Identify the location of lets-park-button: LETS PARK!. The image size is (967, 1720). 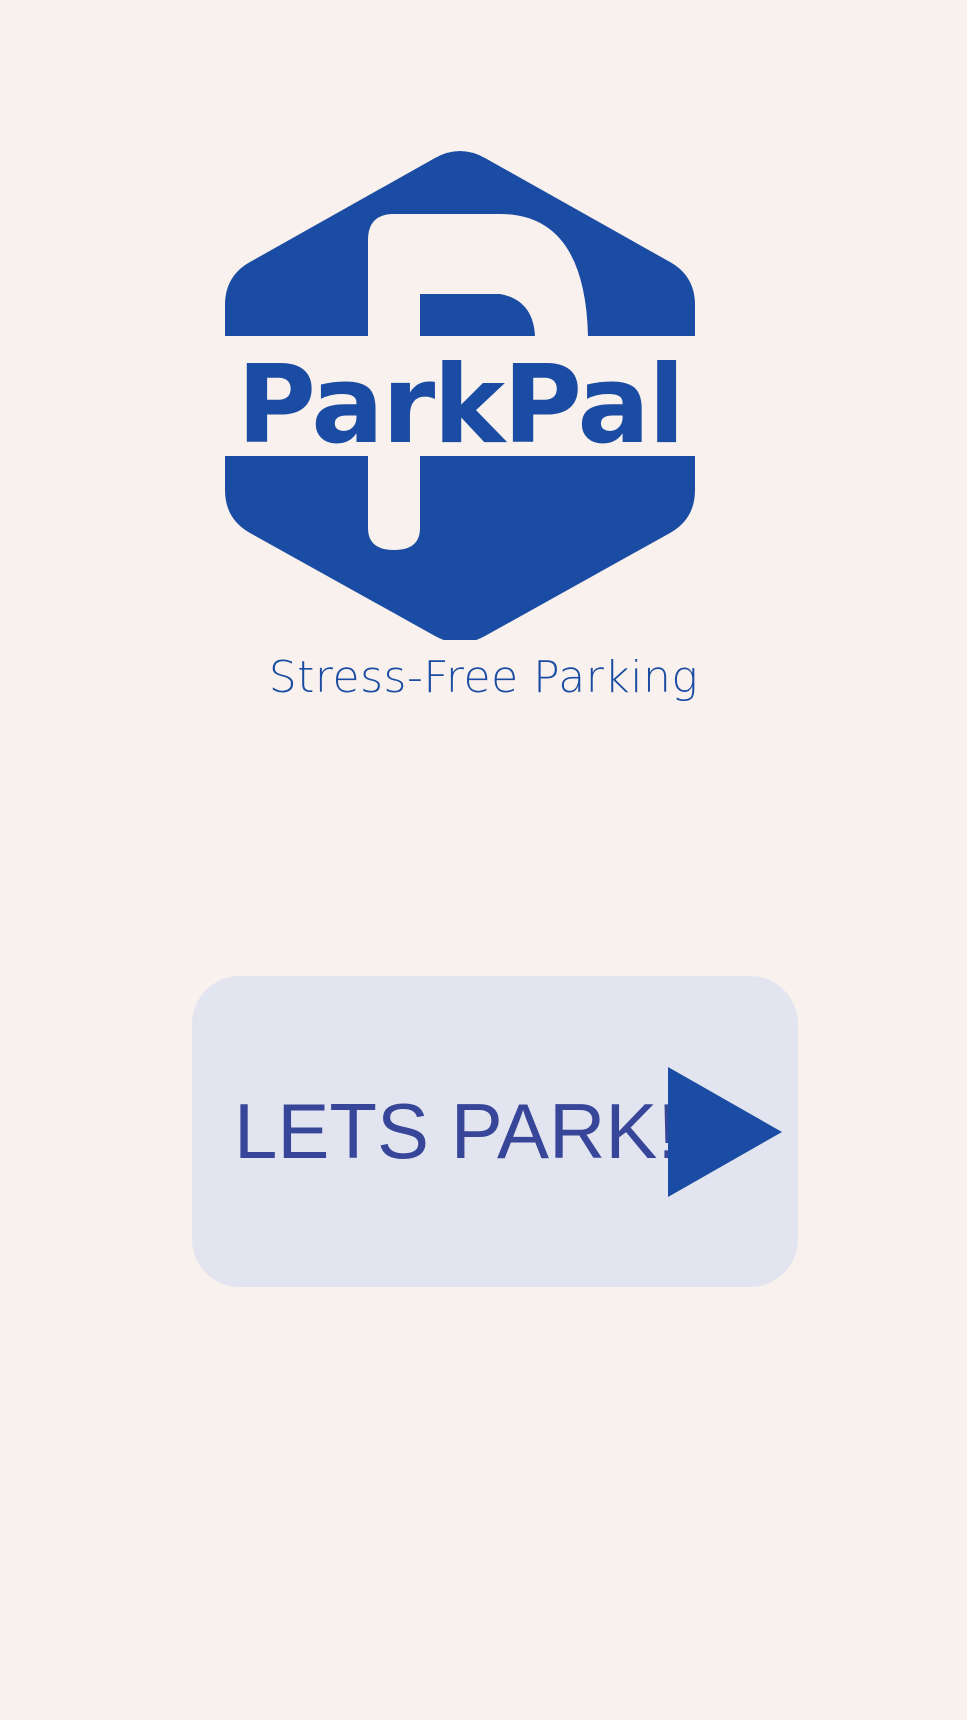
(495, 1131).